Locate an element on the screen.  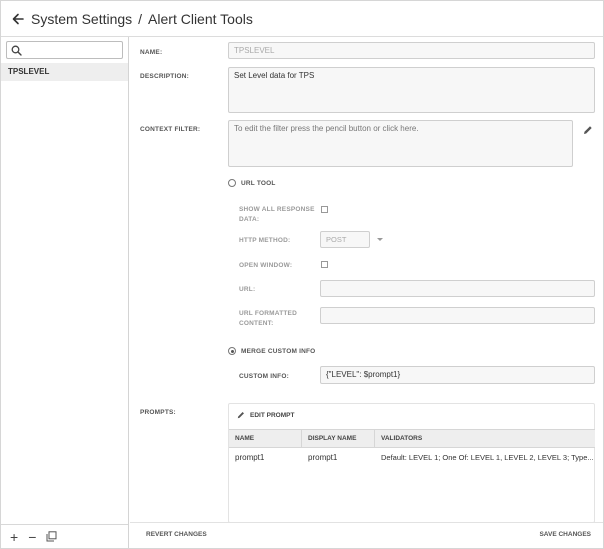
cell-name: prompt1 is located at coordinates (250, 457).